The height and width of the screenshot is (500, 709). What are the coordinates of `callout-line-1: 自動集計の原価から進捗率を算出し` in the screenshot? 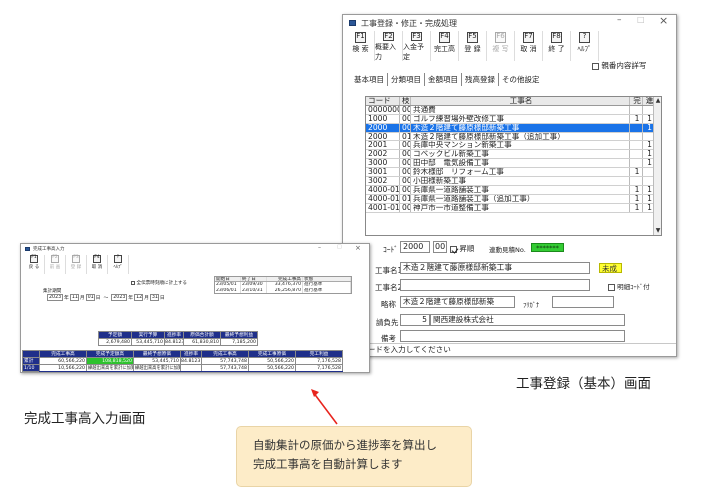 It's located at (345, 445).